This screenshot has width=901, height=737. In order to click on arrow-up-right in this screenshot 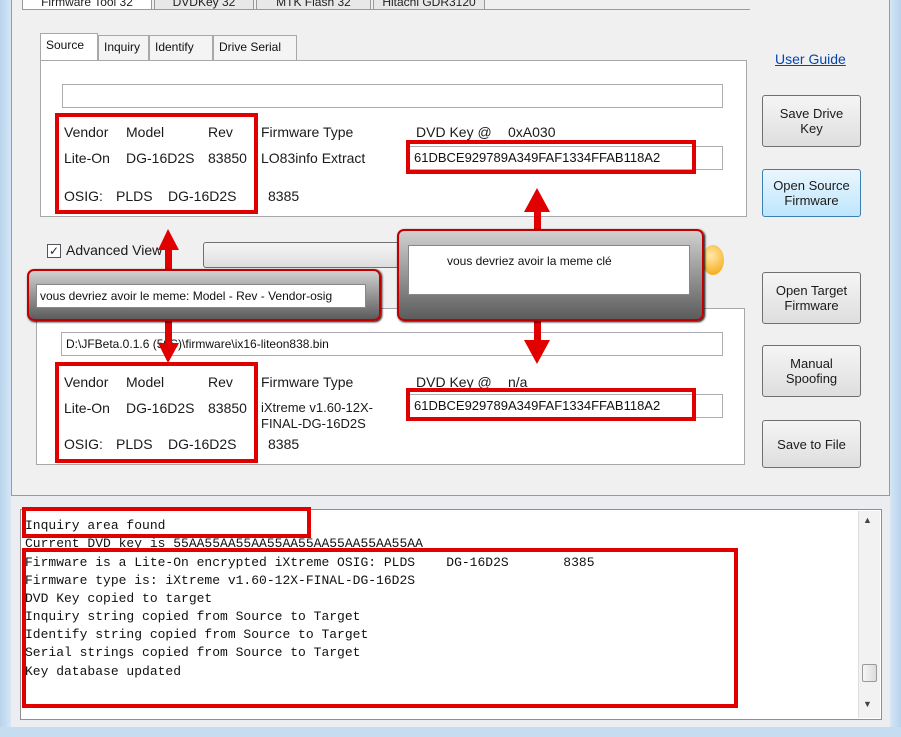, I will do `click(537, 200)`.